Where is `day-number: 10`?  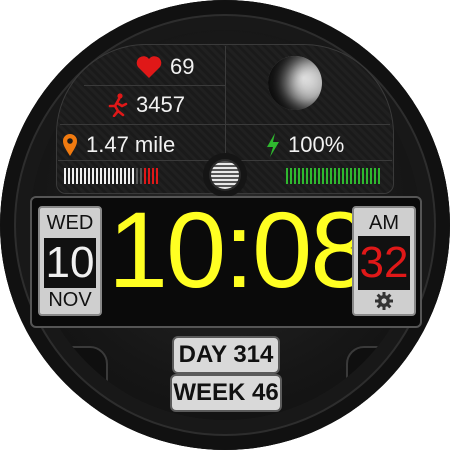
day-number: 10 is located at coordinates (70, 263).